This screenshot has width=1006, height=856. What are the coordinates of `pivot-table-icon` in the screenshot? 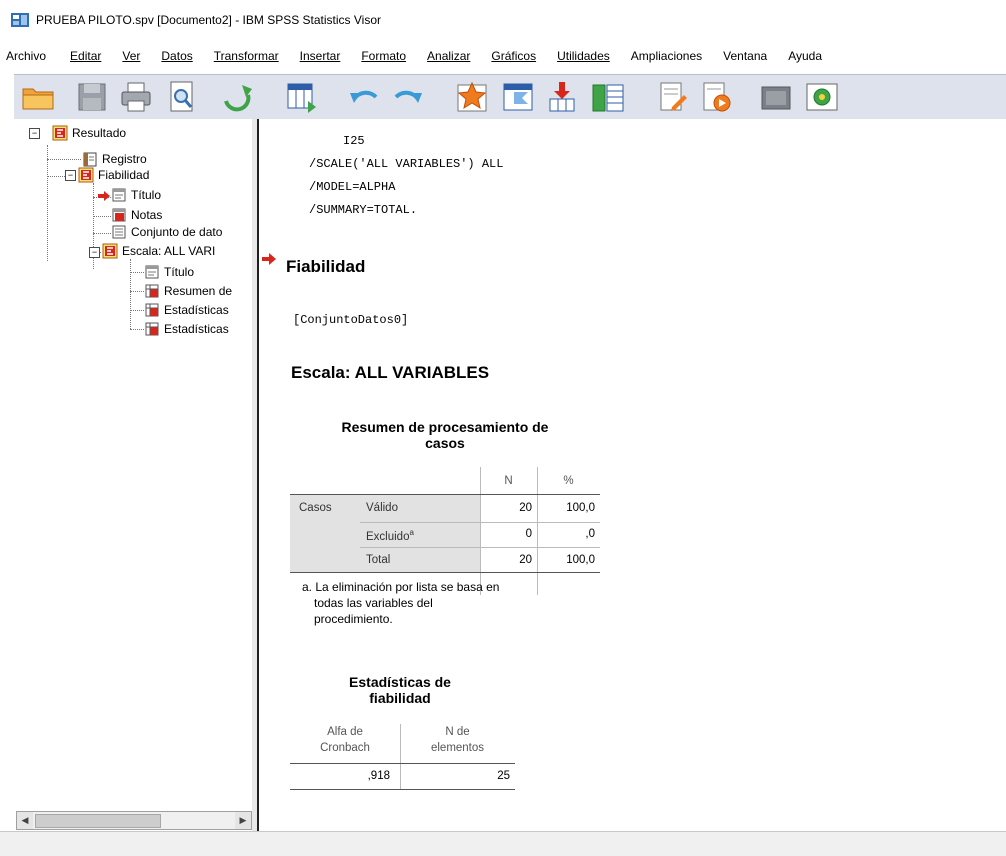 It's located at (152, 291).